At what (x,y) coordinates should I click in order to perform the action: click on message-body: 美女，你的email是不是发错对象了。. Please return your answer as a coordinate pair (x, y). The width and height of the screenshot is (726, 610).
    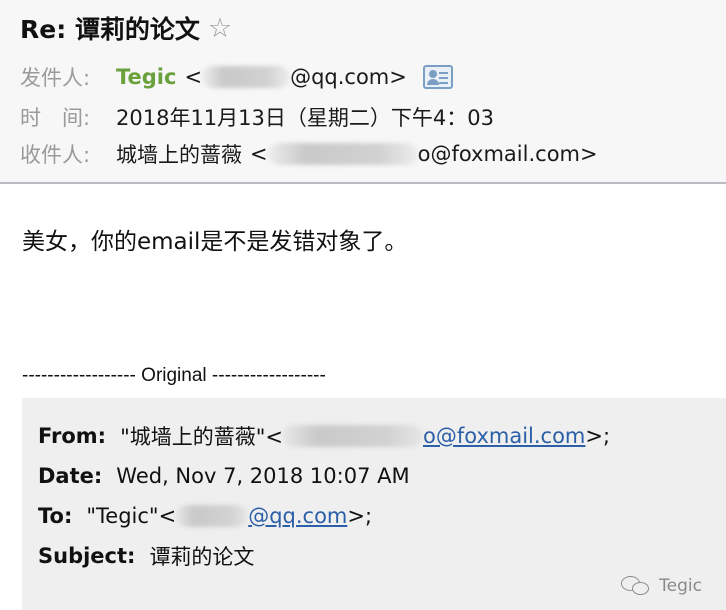
    Looking at the image, I should click on (215, 242).